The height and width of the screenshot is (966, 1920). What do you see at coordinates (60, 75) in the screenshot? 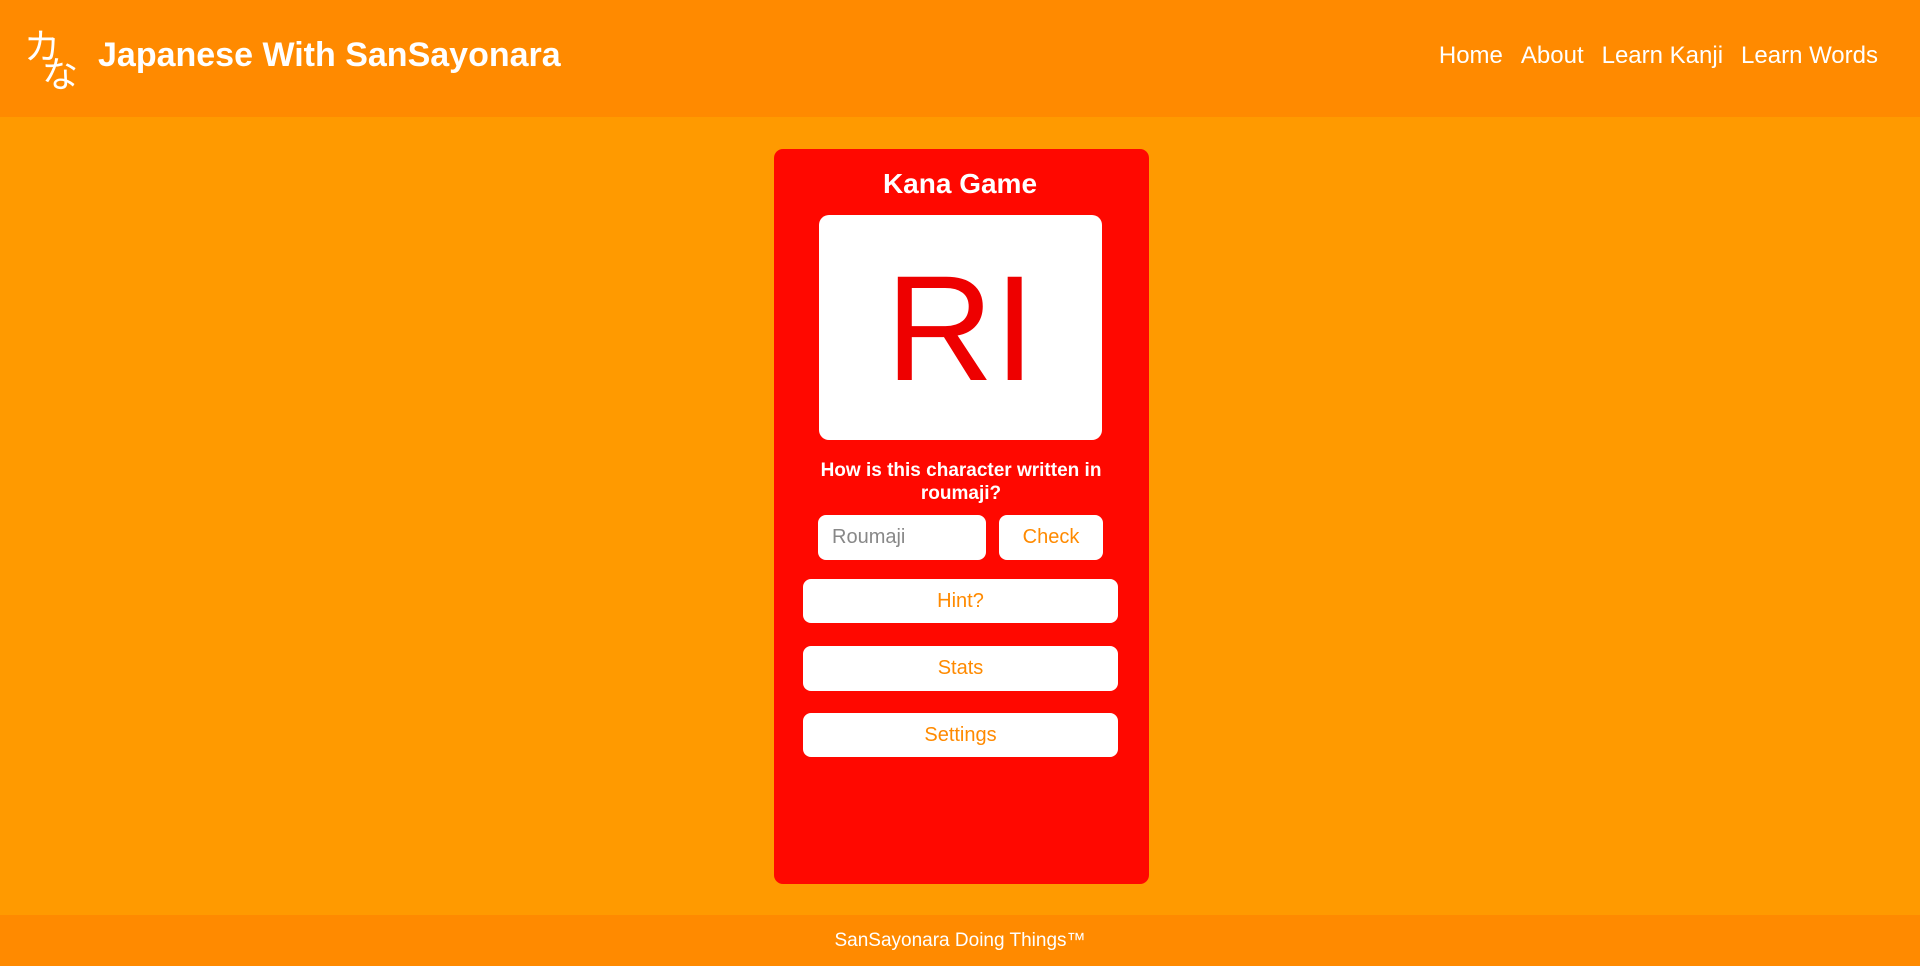
I see `logo-glyph-na: な` at bounding box center [60, 75].